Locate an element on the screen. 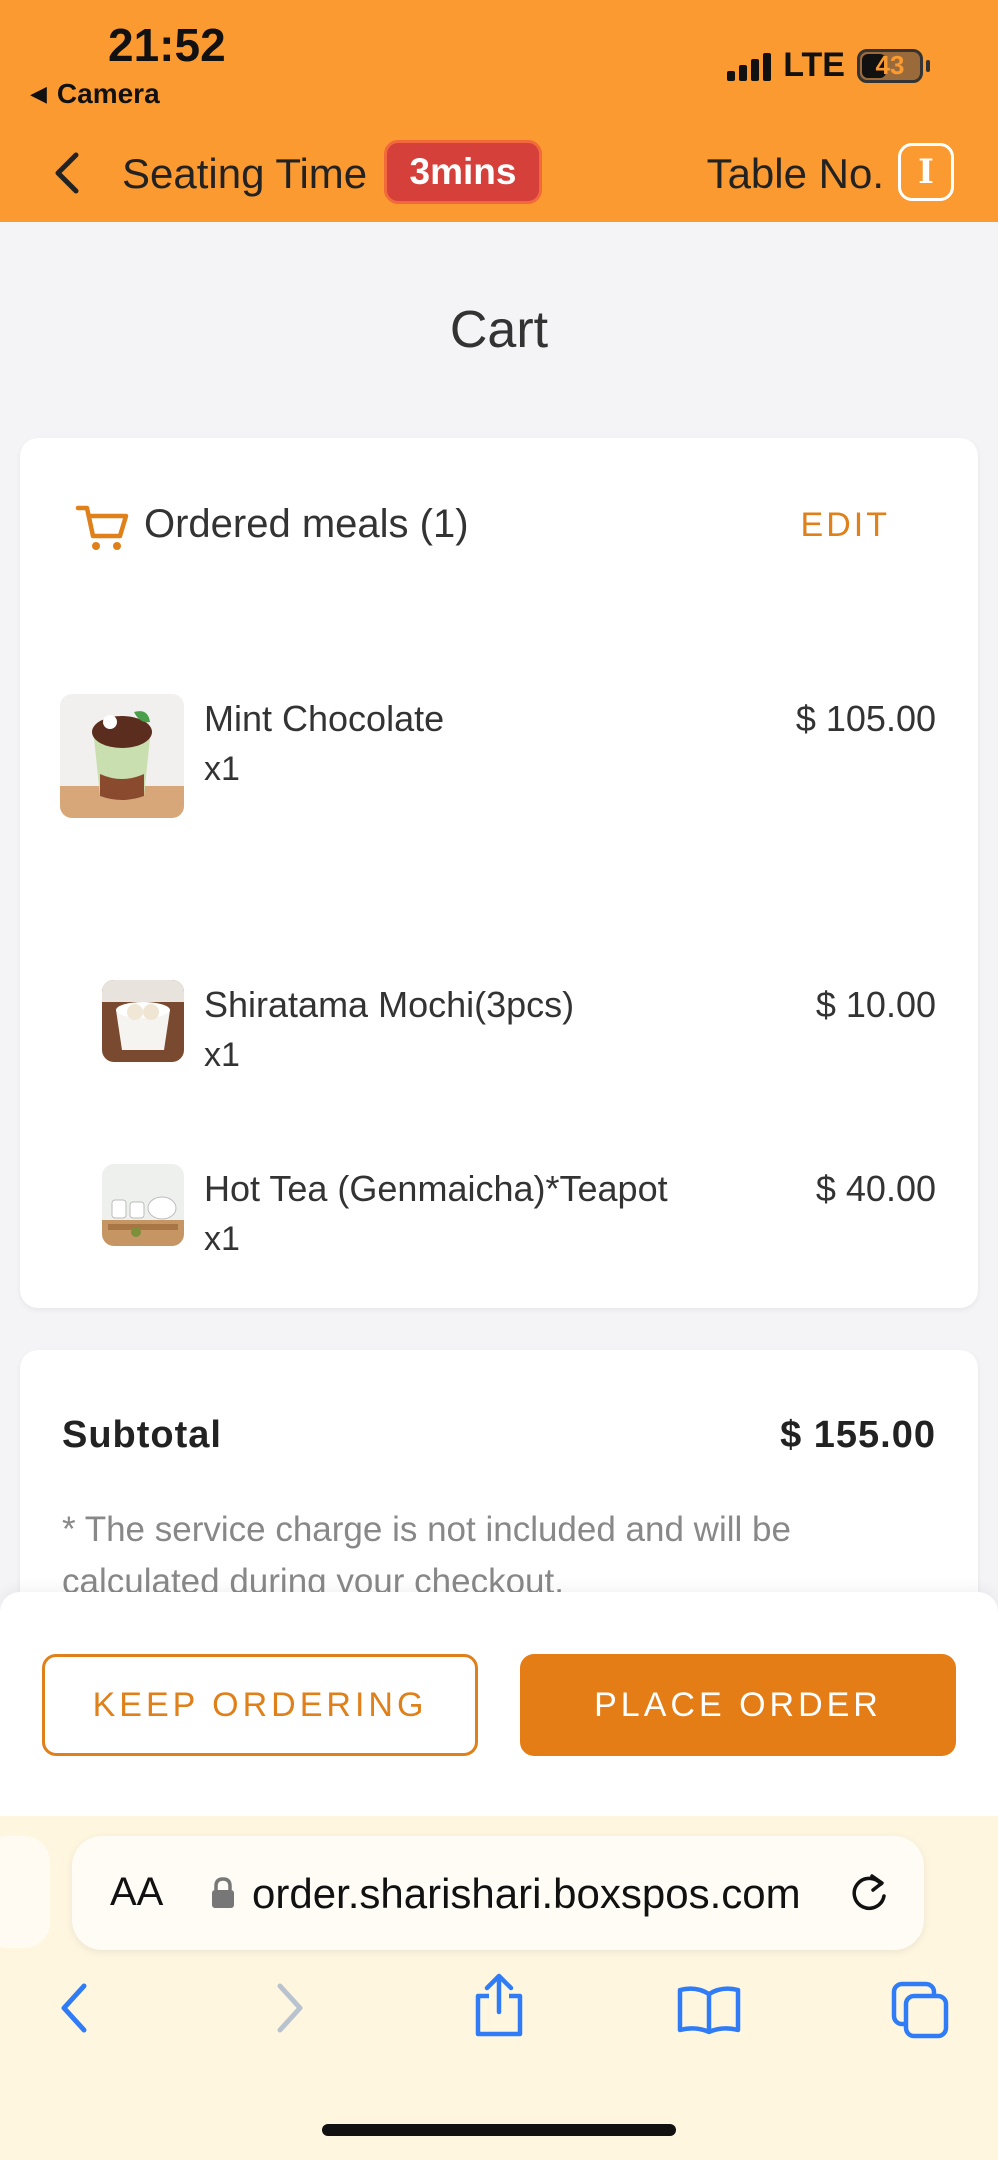 This screenshot has width=998, height=2160. hot-tea-thumbnail is located at coordinates (143, 1205).